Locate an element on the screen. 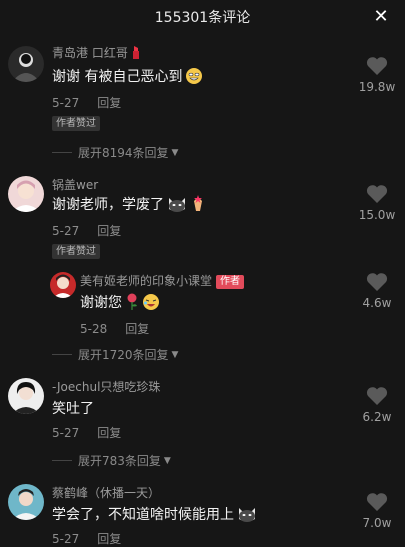 This screenshot has width=405, height=547. comment-text-content: 谢谢老师，学废了 is located at coordinates (108, 205).